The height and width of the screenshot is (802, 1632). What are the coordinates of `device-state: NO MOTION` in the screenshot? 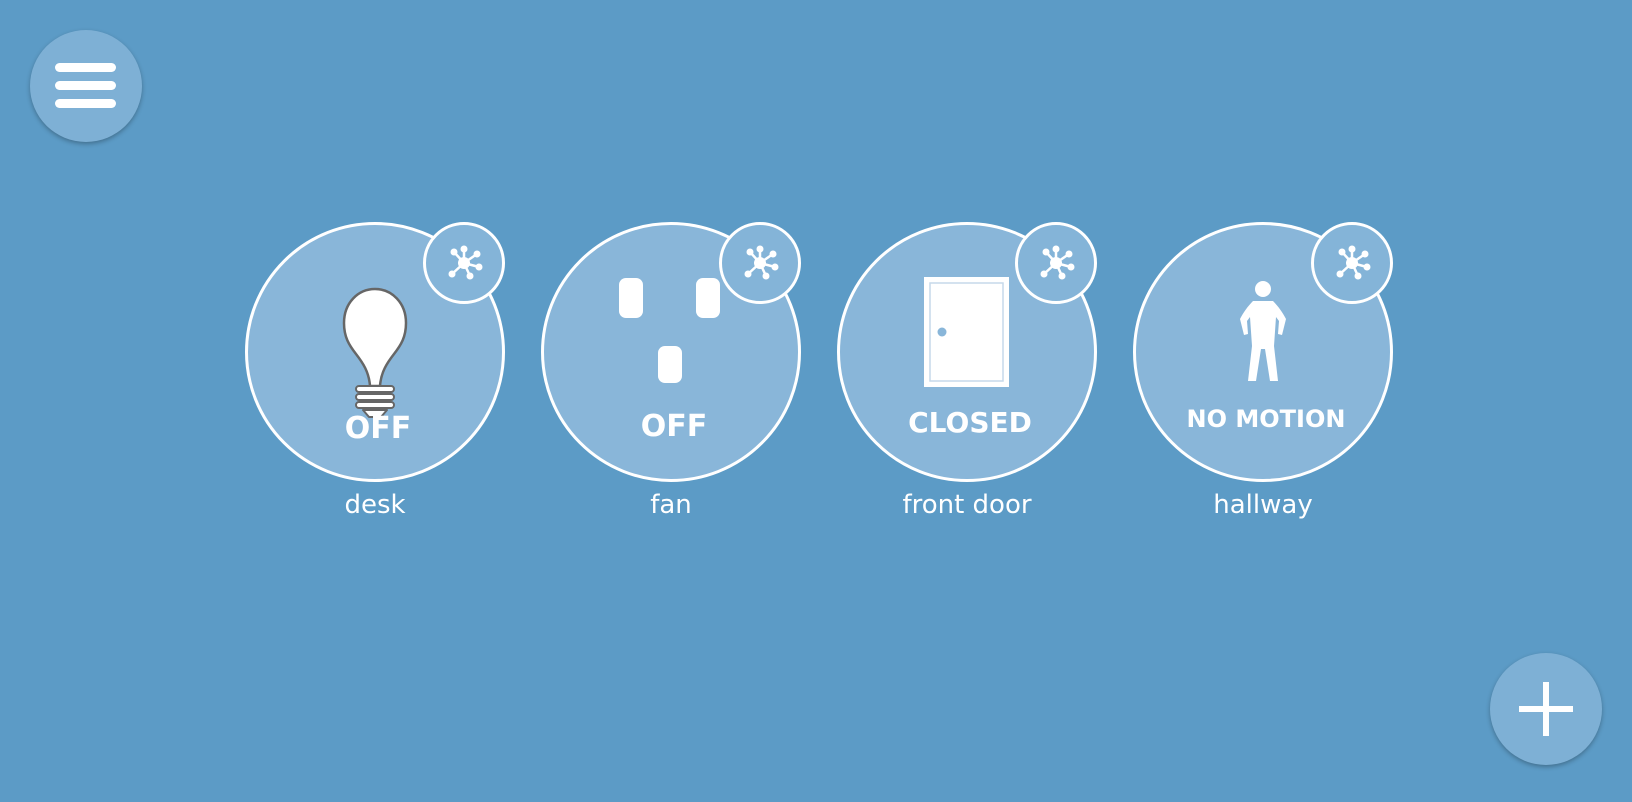 It's located at (1266, 419).